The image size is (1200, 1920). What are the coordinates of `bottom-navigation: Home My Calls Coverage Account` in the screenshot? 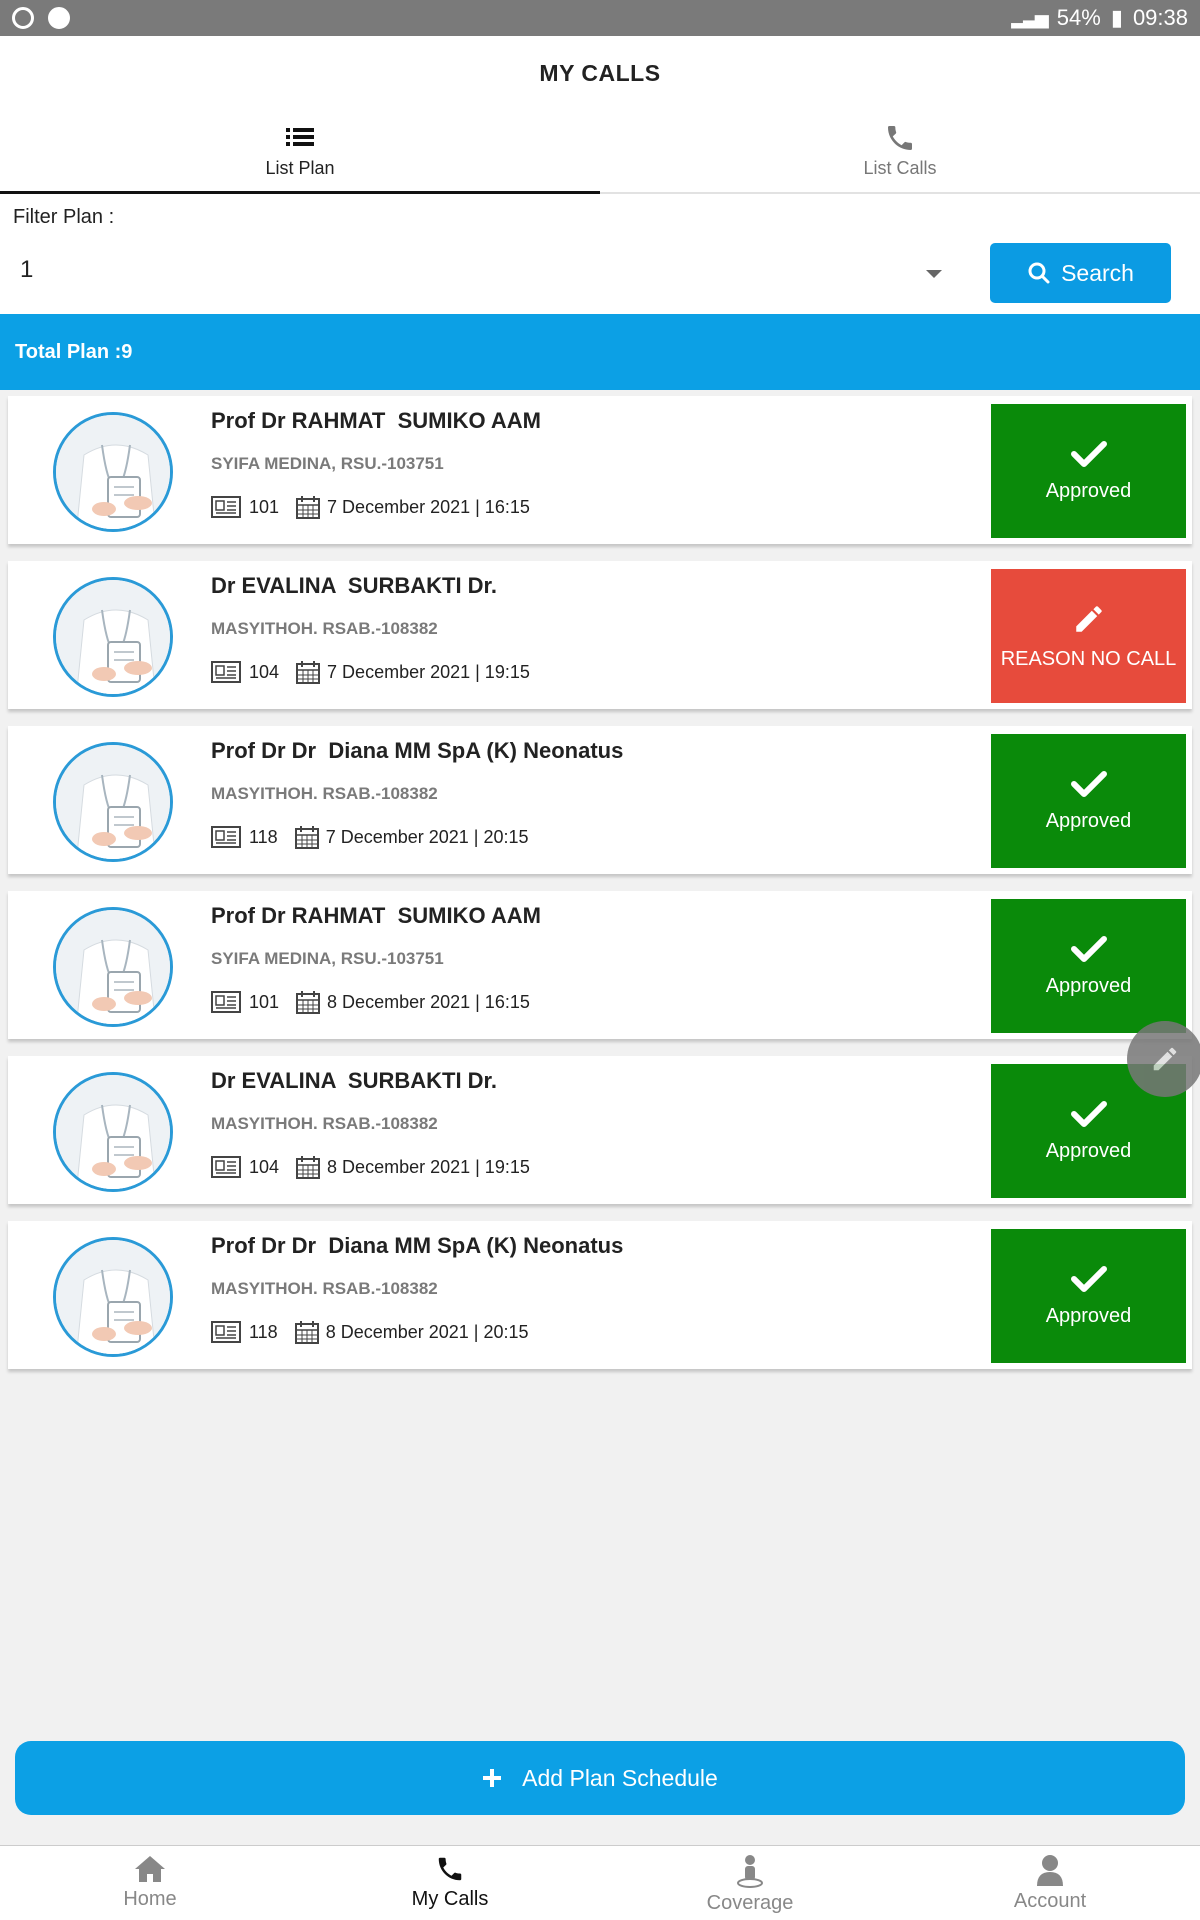 It's located at (600, 1882).